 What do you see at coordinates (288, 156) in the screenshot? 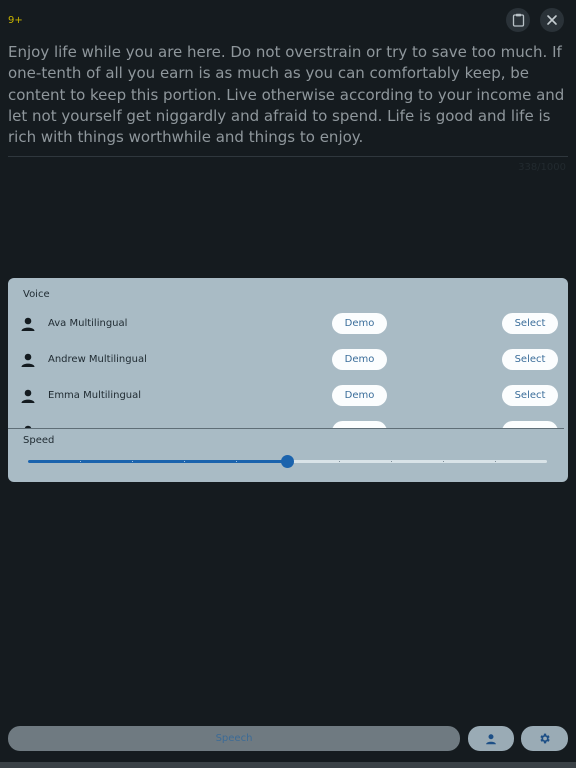
I see `text-divider` at bounding box center [288, 156].